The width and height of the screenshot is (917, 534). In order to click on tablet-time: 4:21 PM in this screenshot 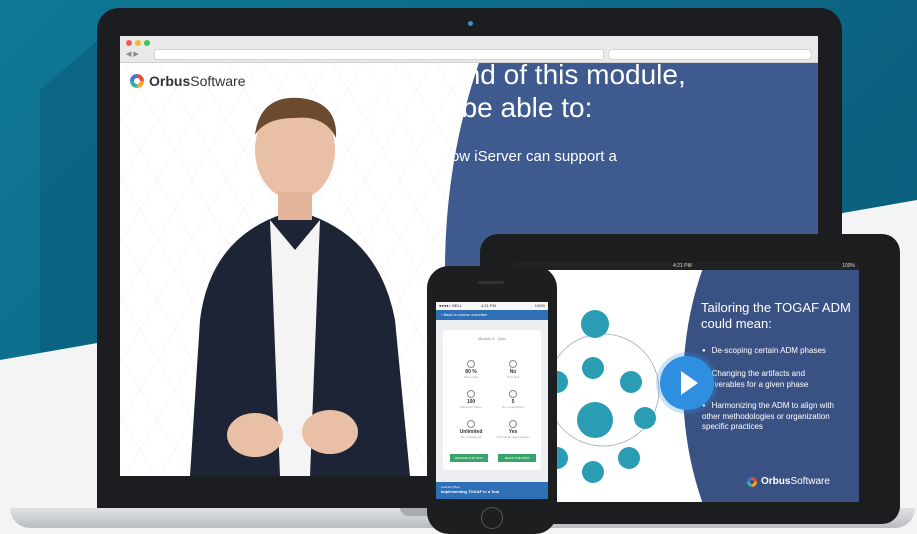, I will do `click(682, 266)`.